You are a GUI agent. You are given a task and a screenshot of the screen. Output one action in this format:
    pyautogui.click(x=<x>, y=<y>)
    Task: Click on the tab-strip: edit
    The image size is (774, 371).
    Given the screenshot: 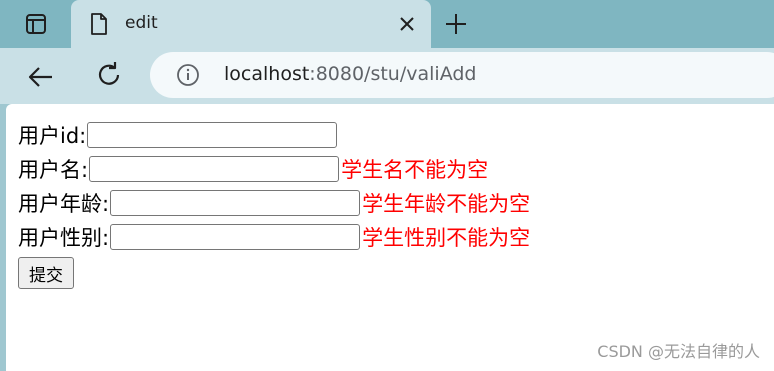 What is the action you would take?
    pyautogui.click(x=387, y=24)
    